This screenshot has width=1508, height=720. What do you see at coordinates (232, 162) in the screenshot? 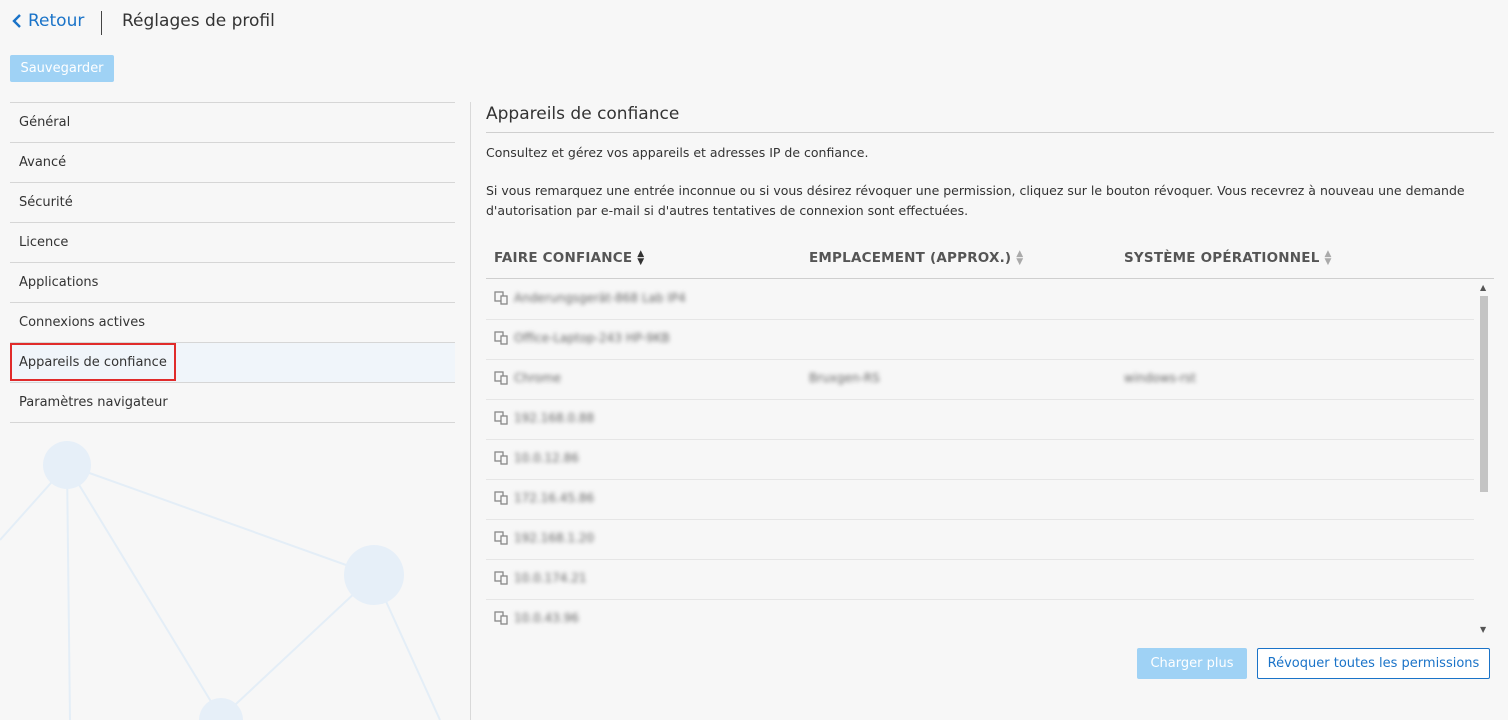
I see `sidebar-item-advanced: Avancé` at bounding box center [232, 162].